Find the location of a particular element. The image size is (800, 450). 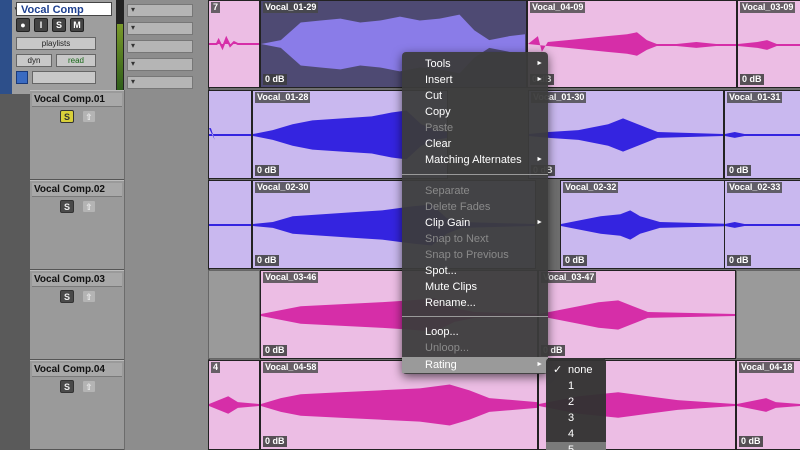

menu-separator is located at coordinates (475, 174).